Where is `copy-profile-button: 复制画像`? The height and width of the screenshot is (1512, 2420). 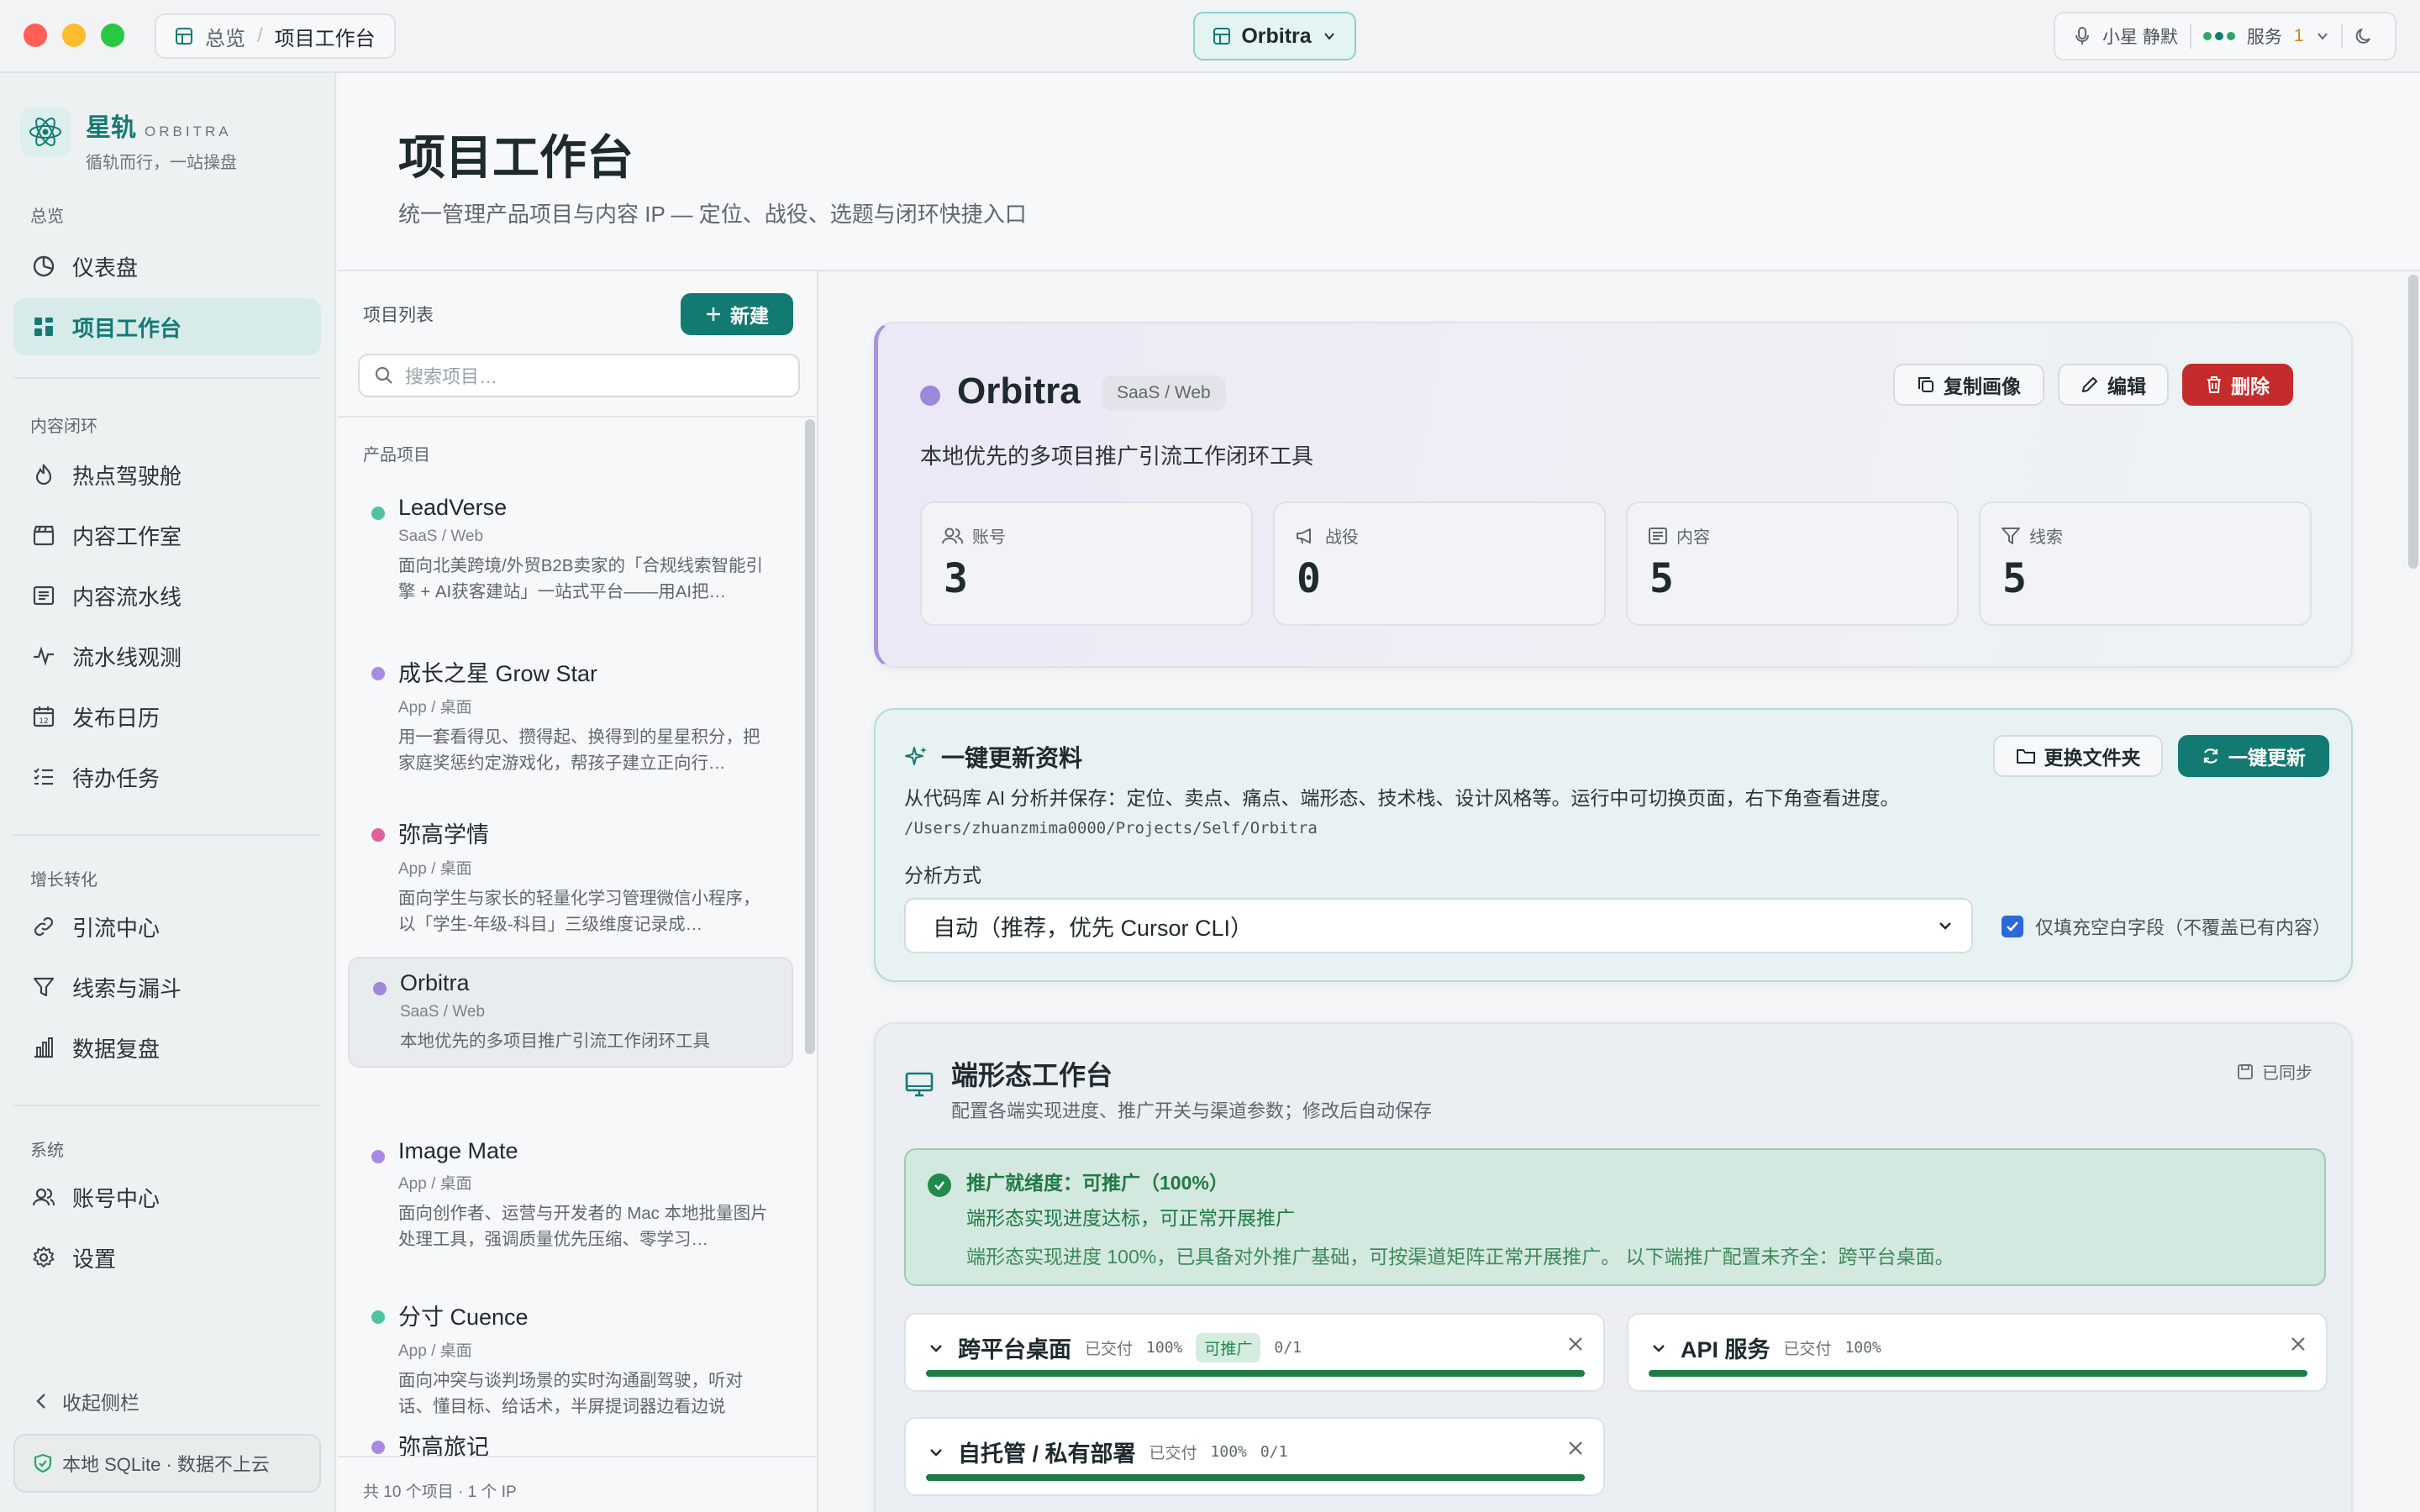
copy-profile-button: 复制画像 is located at coordinates (1969, 385).